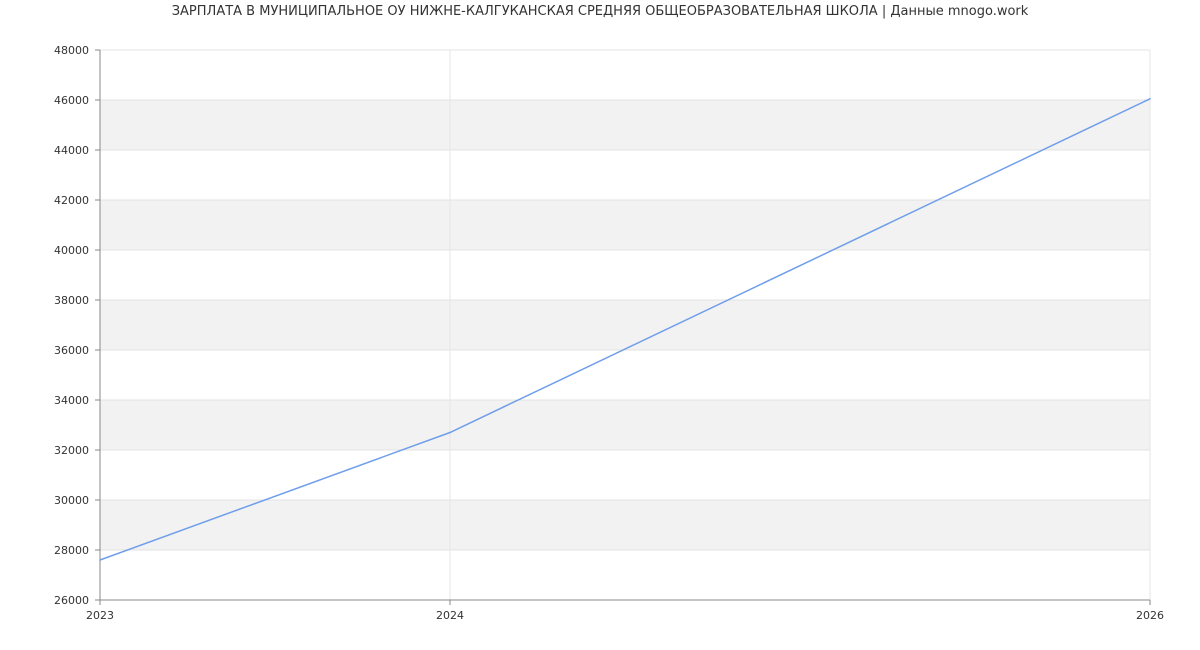  What do you see at coordinates (71, 350) in the screenshot?
I see `y-tick-label: 36000` at bounding box center [71, 350].